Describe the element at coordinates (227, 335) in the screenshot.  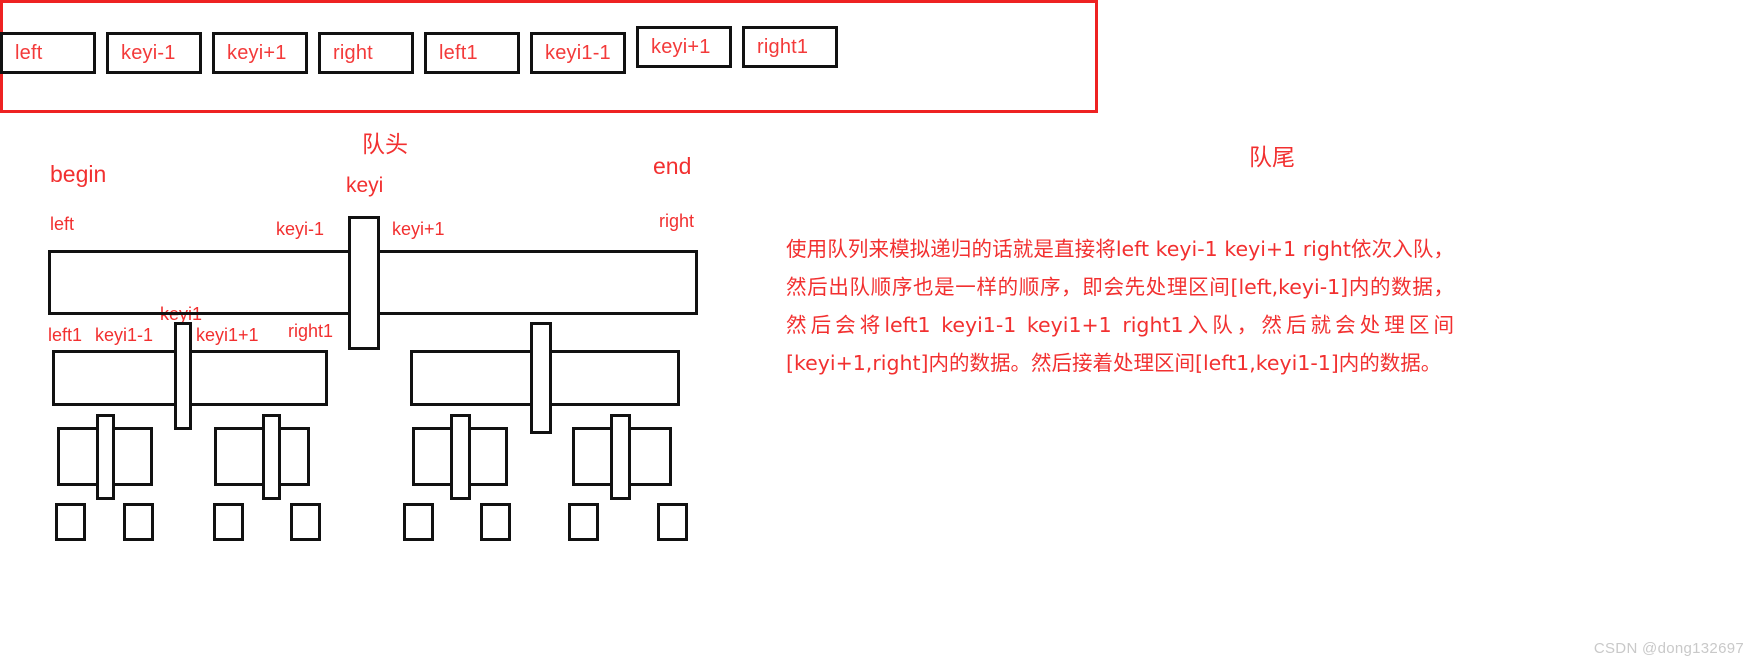
I see `level2-keyi1-plus-label: keyi1+1` at that location.